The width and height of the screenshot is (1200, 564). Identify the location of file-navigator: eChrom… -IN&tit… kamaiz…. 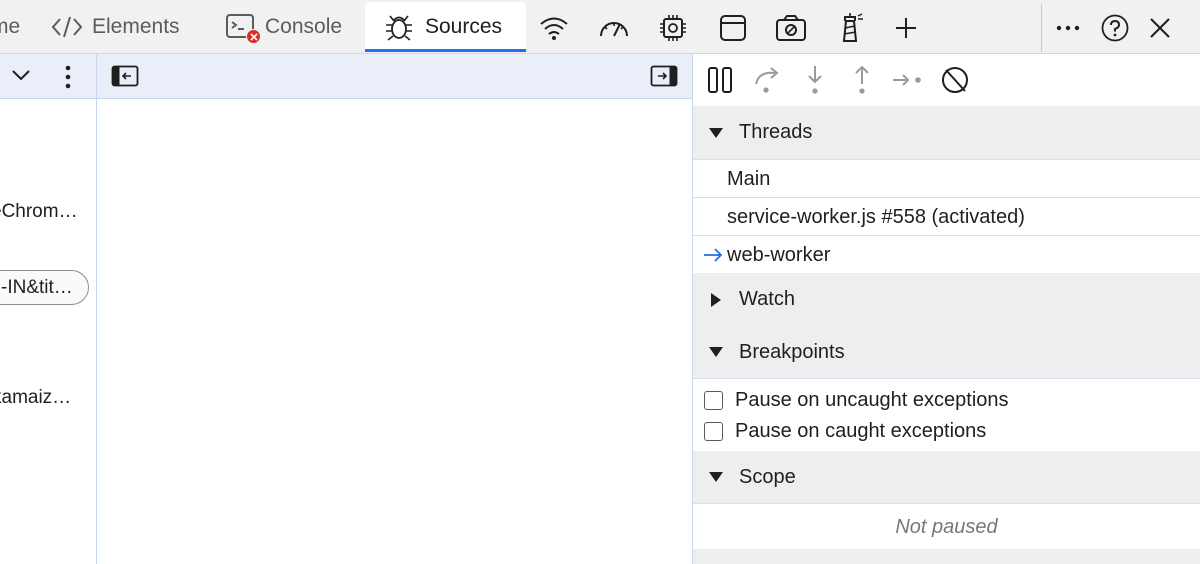
(48, 309).